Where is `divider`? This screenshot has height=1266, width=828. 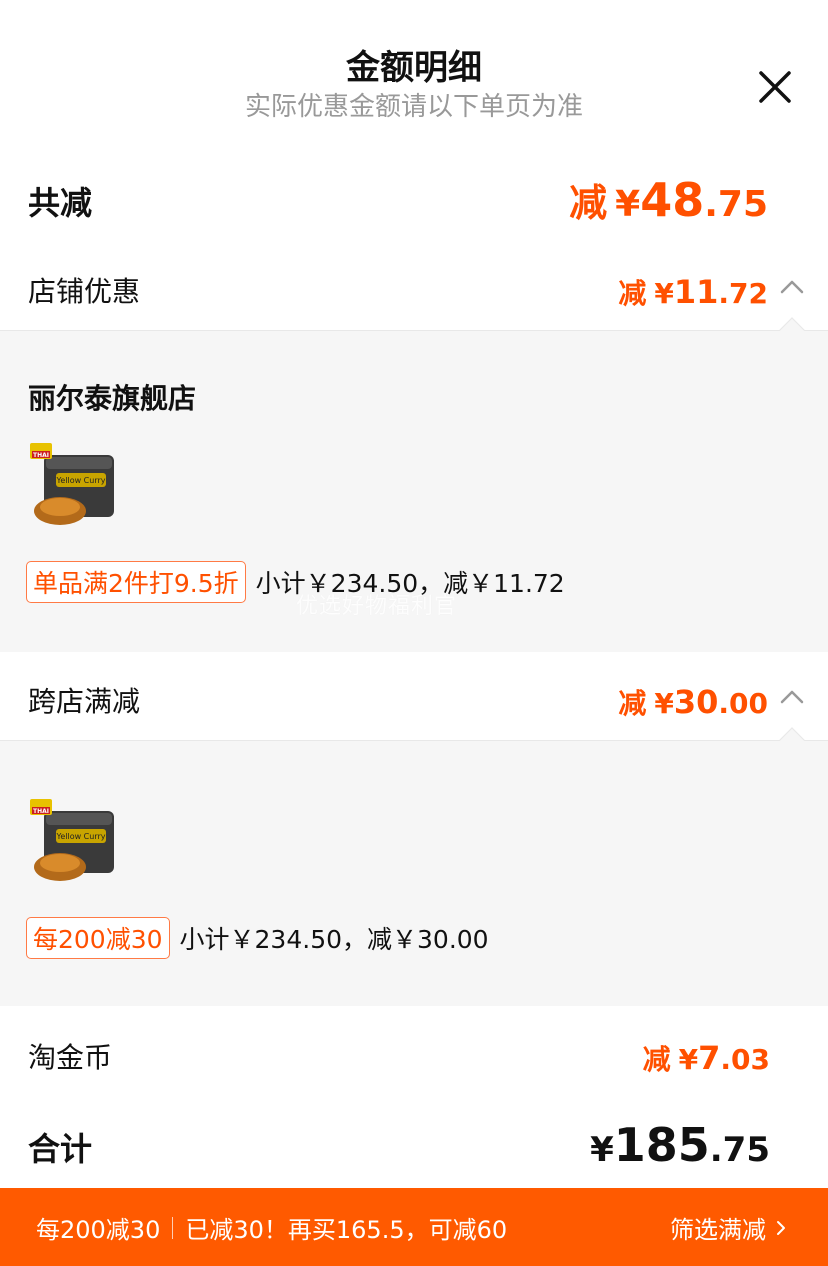 divider is located at coordinates (173, 1227).